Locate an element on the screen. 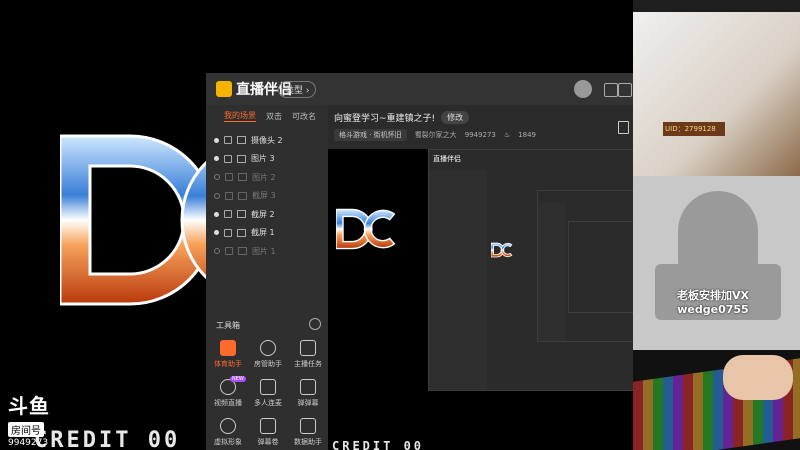 The height and width of the screenshot is (450, 800). cat-sign-line1: 老板安排加VX is located at coordinates (713, 295).